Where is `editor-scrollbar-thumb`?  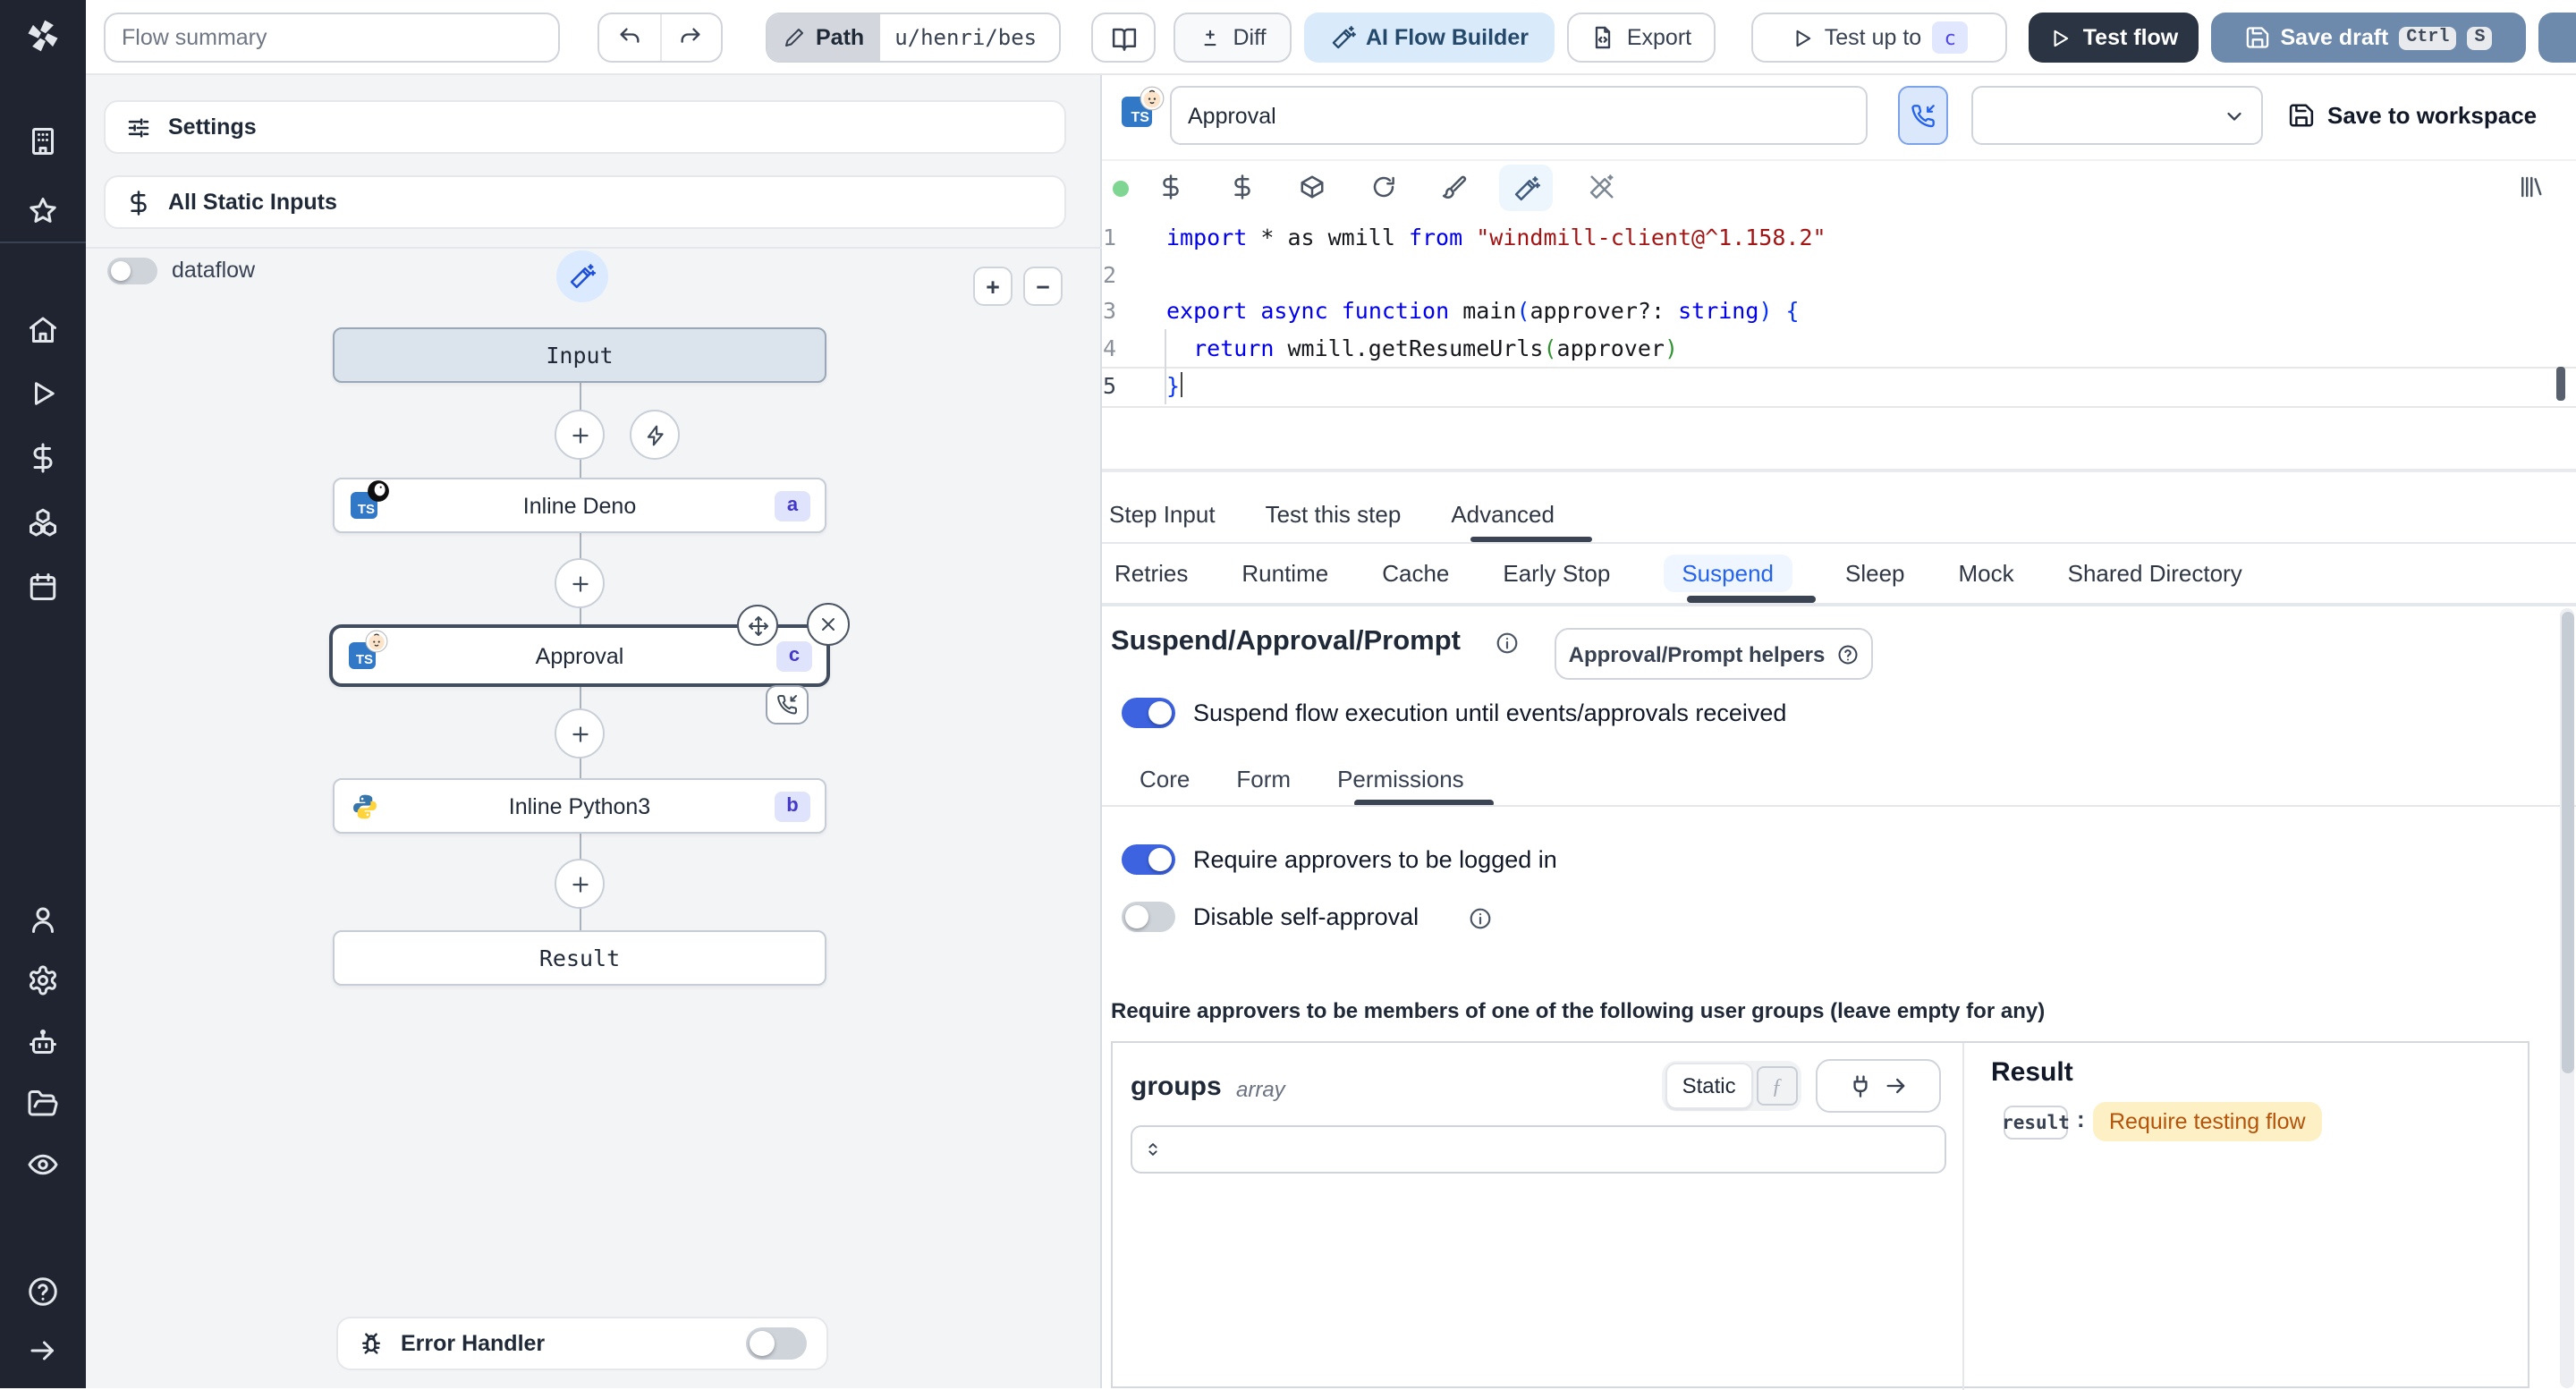 editor-scrollbar-thumb is located at coordinates (2560, 384).